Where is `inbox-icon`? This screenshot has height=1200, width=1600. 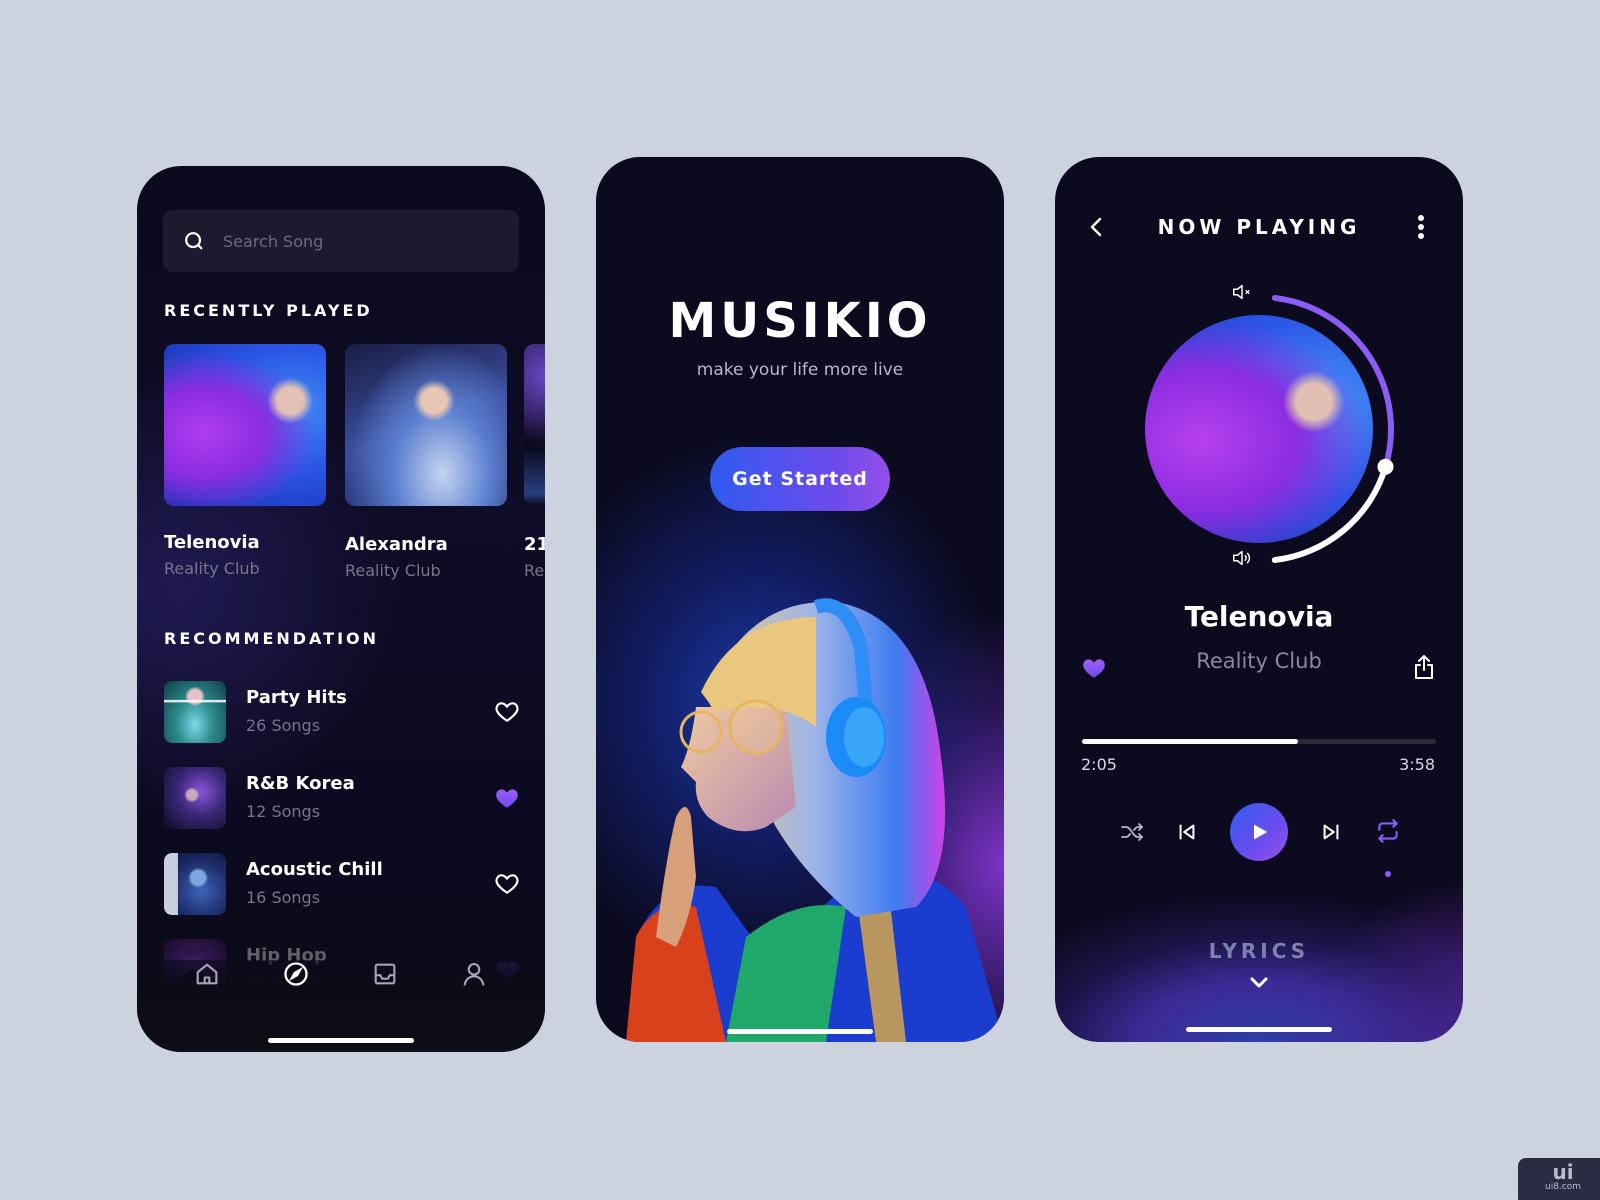 inbox-icon is located at coordinates (385, 974).